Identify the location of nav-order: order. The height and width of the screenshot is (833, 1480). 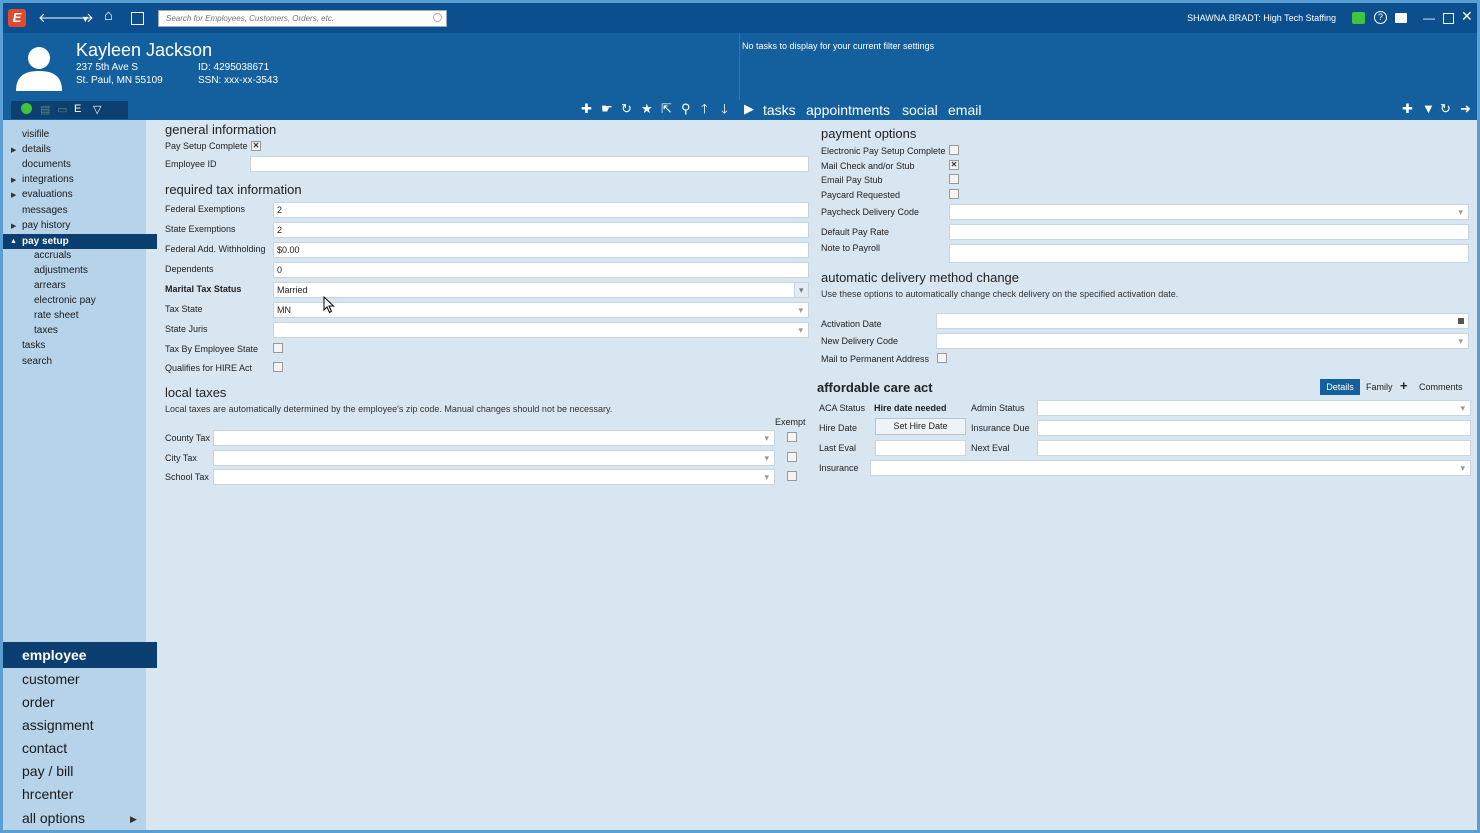
(38, 702).